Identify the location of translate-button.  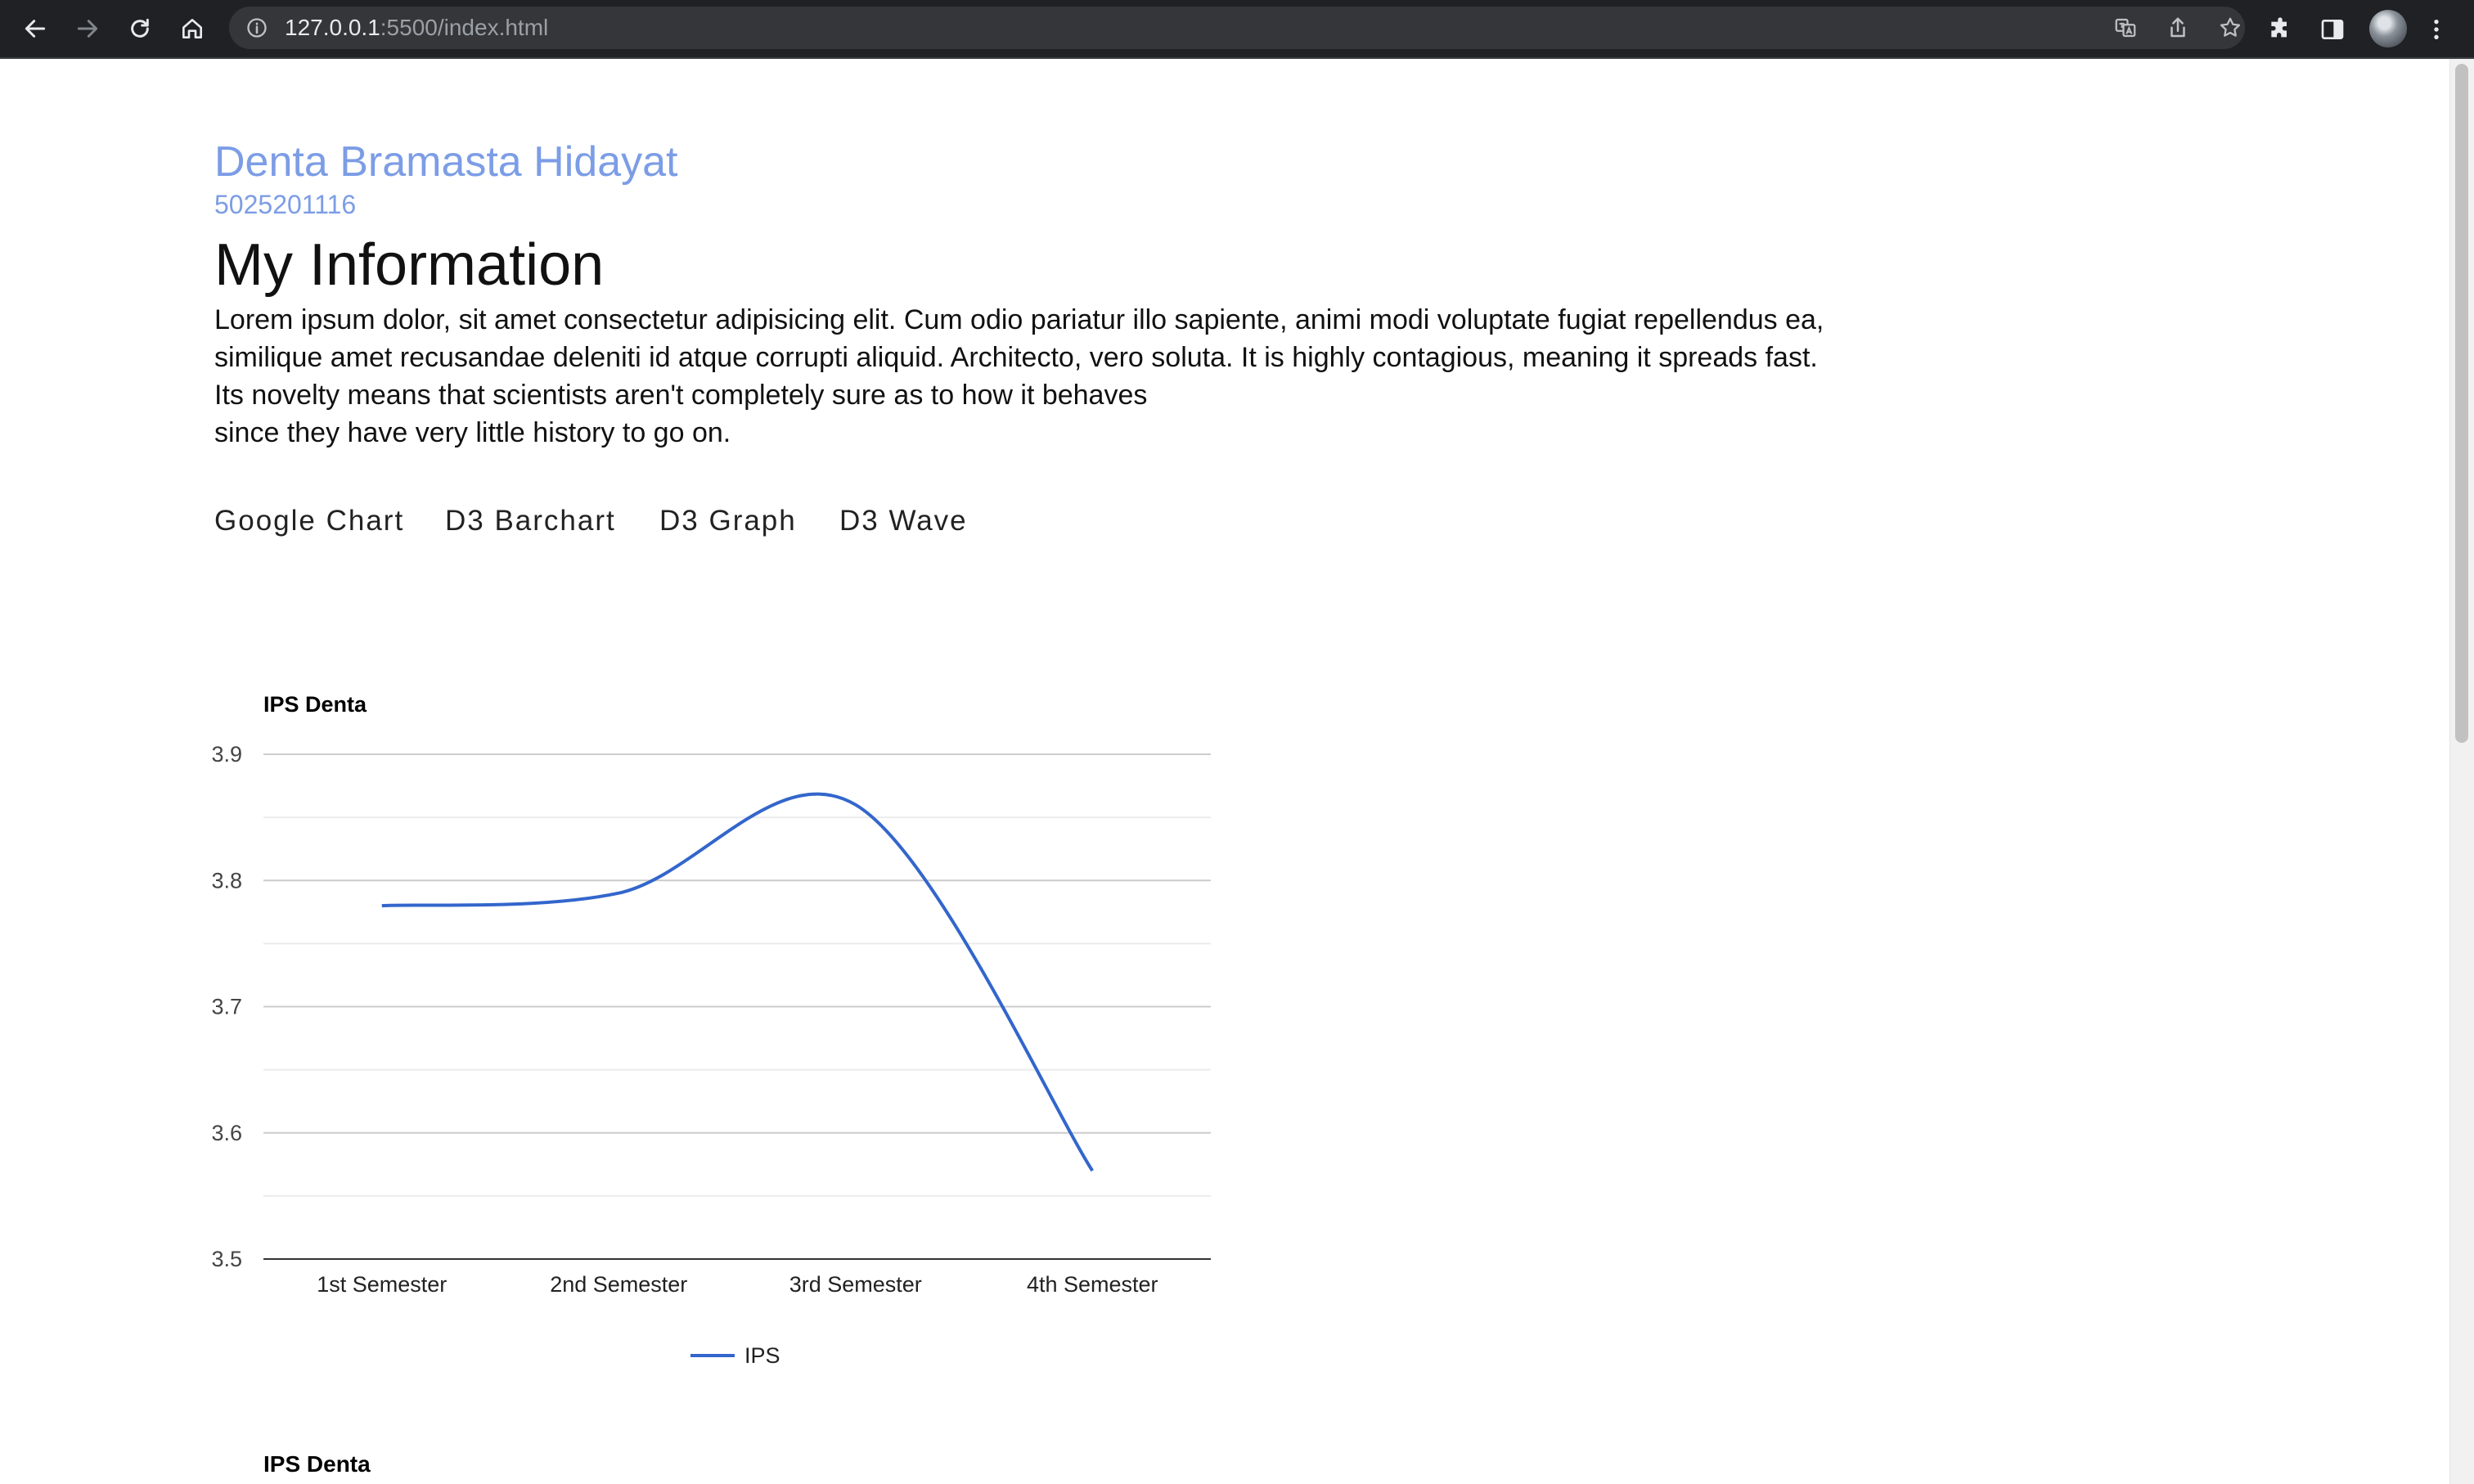
(2125, 28).